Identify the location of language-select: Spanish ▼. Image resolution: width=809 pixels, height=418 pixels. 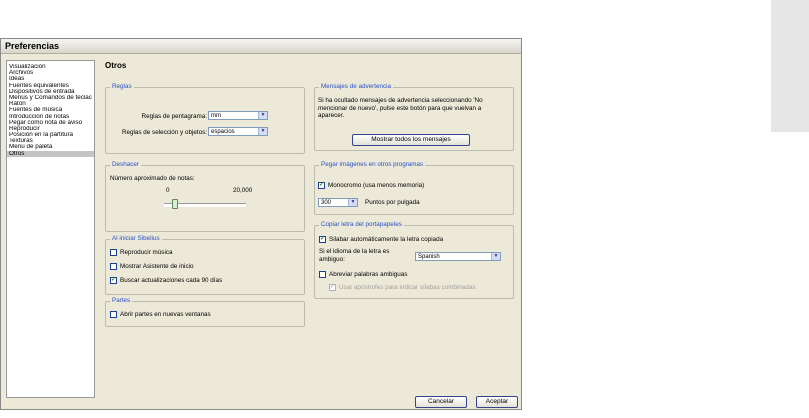
(458, 256).